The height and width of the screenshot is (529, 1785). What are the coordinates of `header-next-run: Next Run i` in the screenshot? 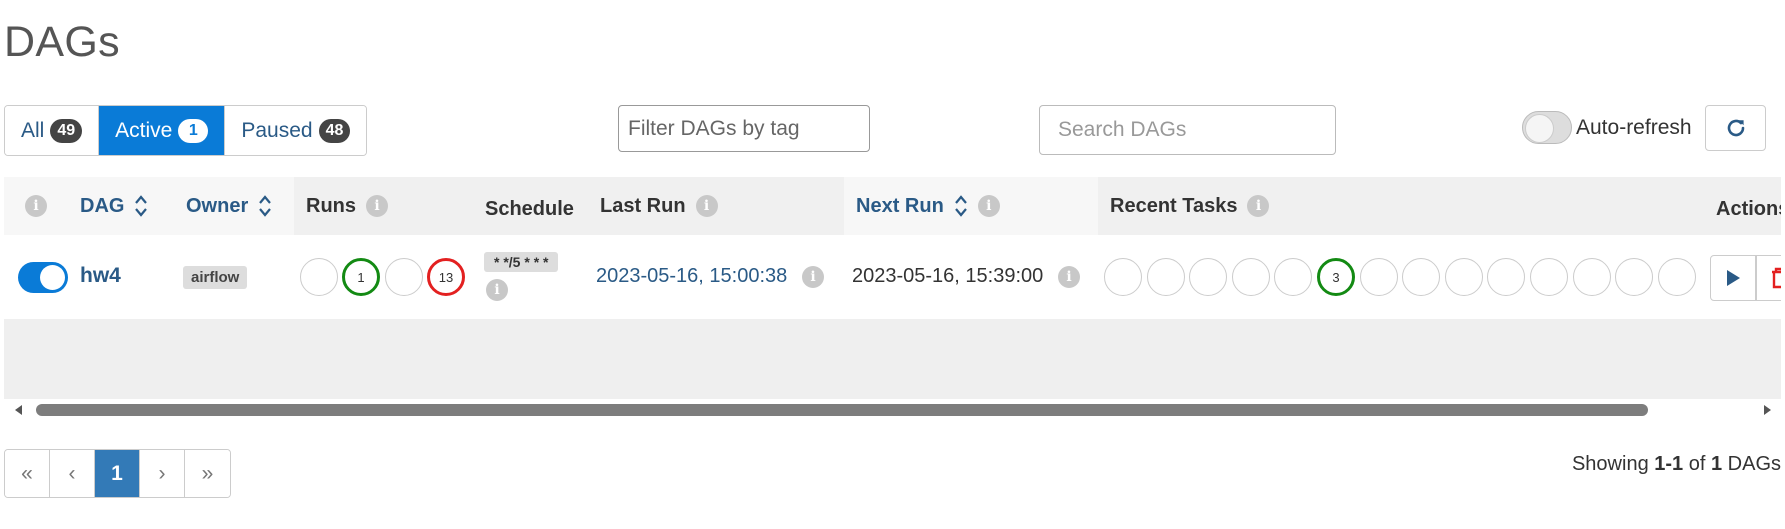 It's located at (971, 206).